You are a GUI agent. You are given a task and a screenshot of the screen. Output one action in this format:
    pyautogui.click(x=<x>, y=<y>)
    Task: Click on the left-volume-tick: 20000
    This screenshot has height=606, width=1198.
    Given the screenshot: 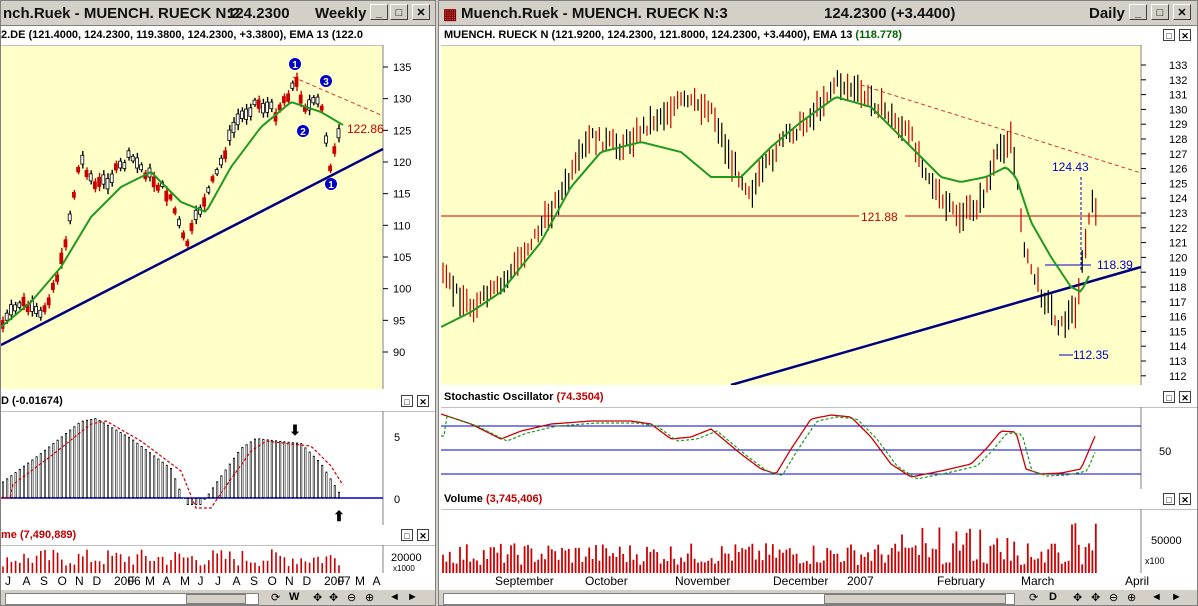 What is the action you would take?
    pyautogui.click(x=406, y=558)
    